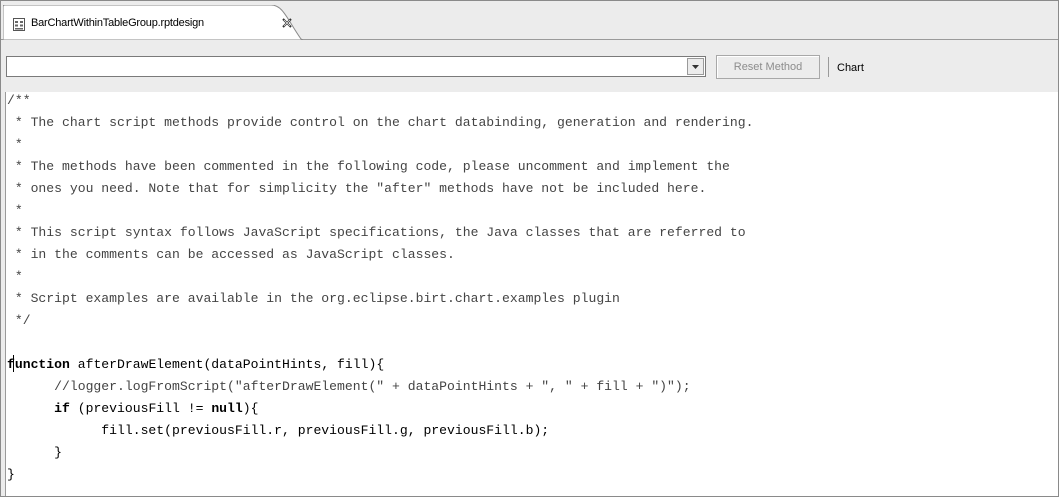 The width and height of the screenshot is (1059, 497). I want to click on report-design-icon, so click(19, 24).